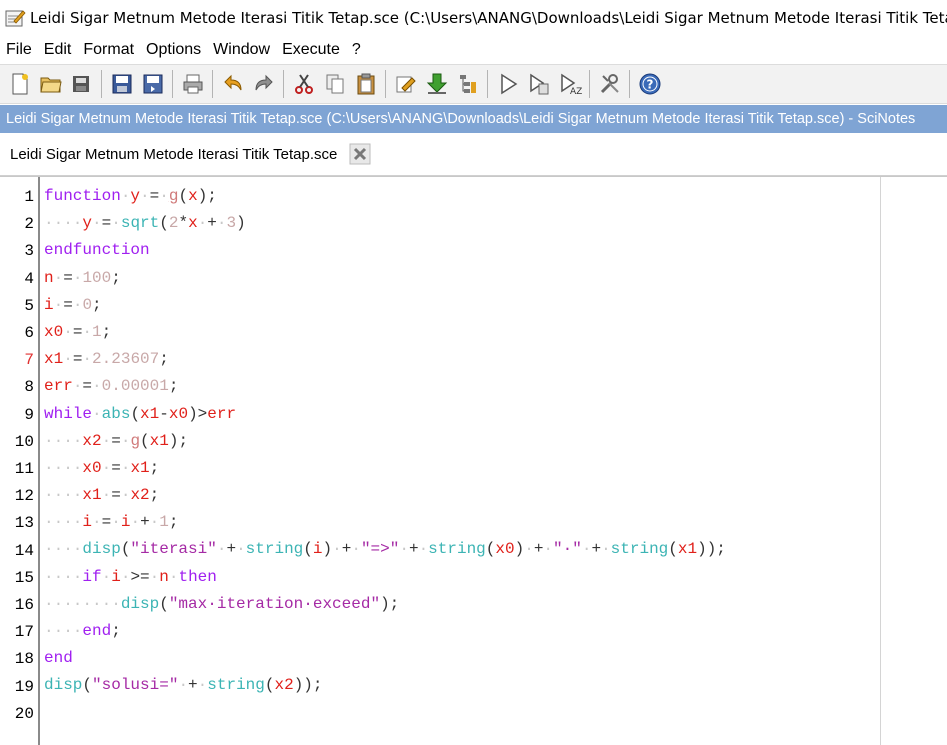 The height and width of the screenshot is (745, 947). Describe the element at coordinates (87, 304) in the screenshot. I see `code-token: 0` at that location.